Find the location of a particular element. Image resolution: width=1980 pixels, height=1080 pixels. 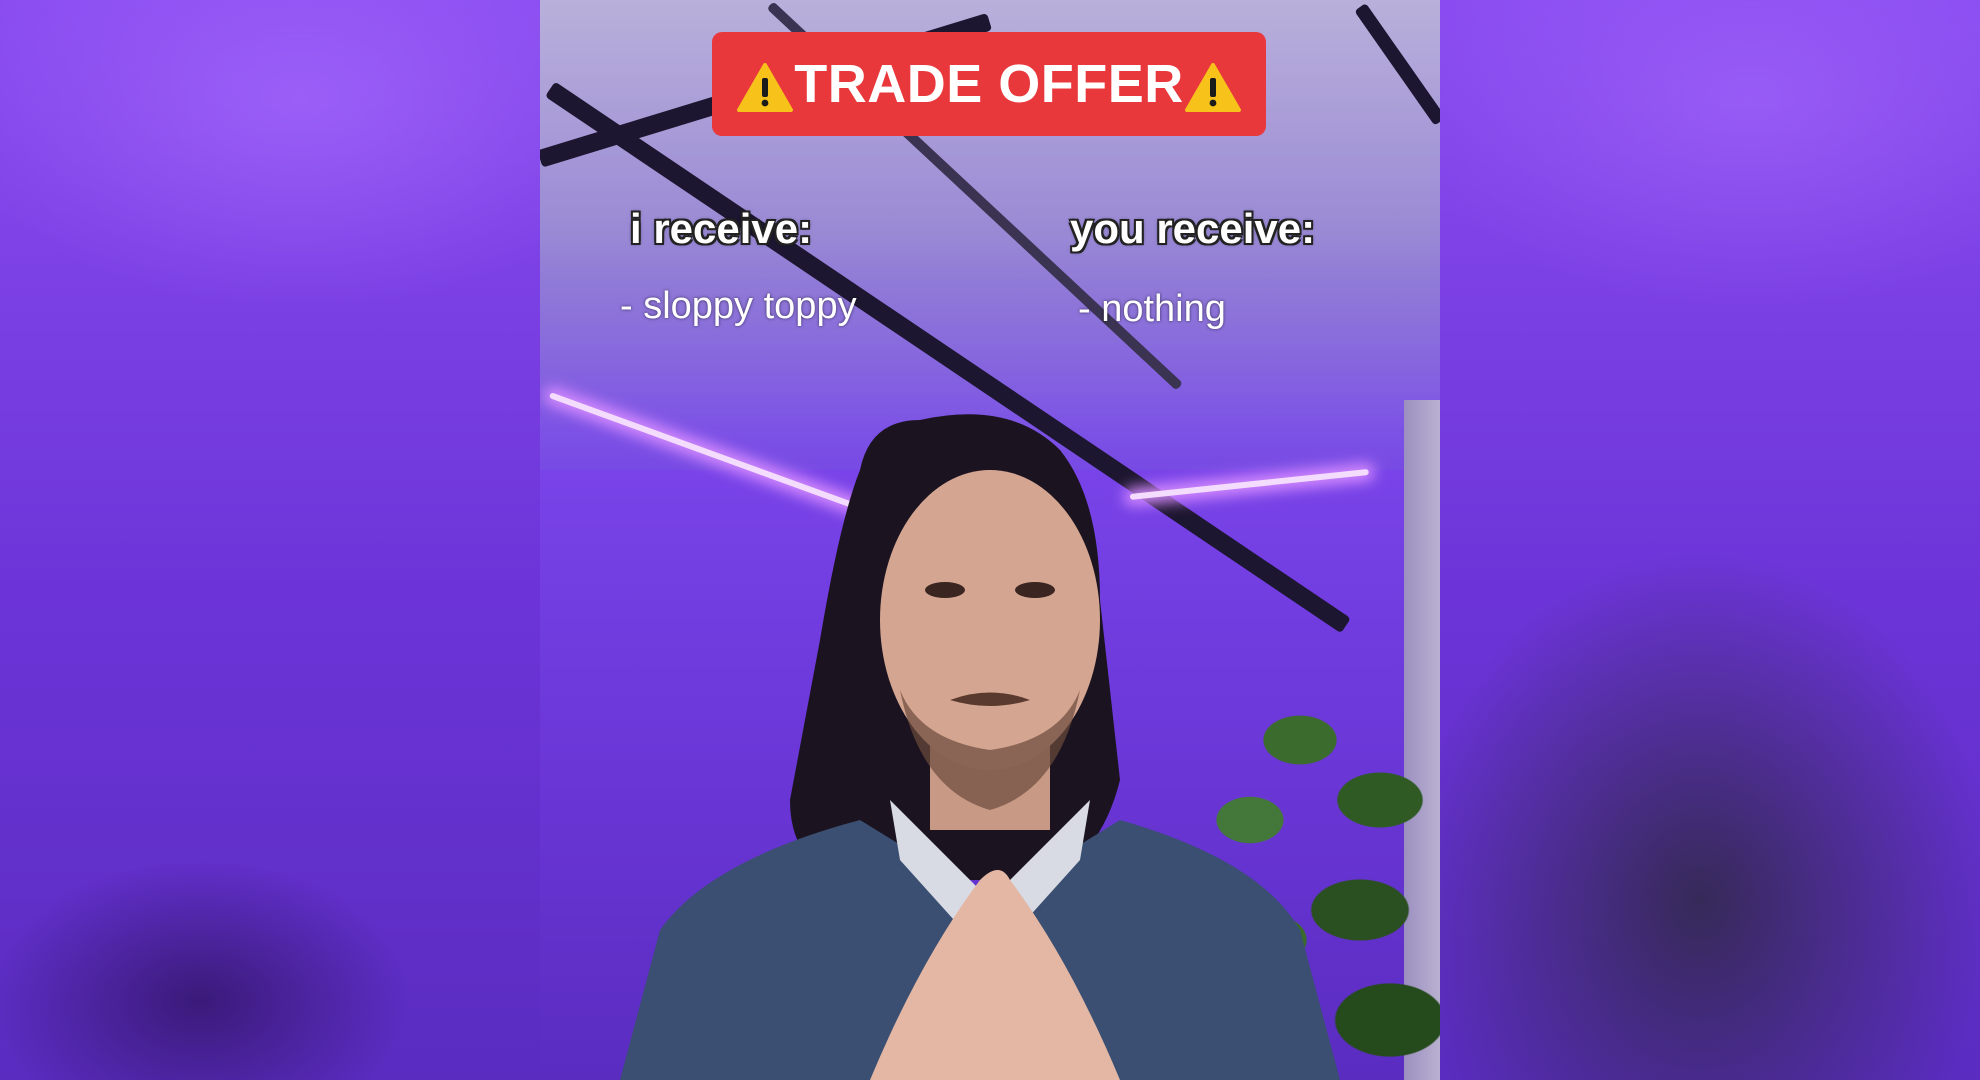

trade-offer-banner: TRADE OFFER is located at coordinates (989, 84).